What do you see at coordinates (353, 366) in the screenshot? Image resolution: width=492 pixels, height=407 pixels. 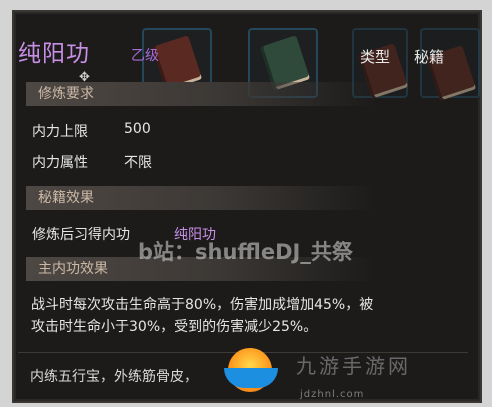 I see `site-watermark-name: 九游手游网` at bounding box center [353, 366].